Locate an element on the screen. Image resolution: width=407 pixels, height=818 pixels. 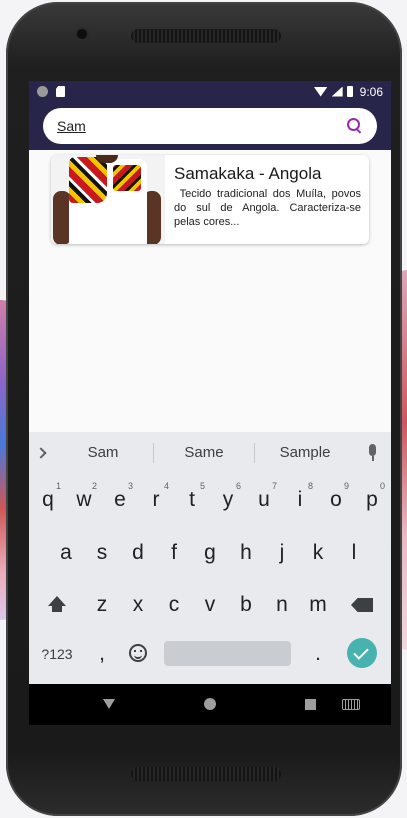
key-w: w2 is located at coordinates (84, 499).